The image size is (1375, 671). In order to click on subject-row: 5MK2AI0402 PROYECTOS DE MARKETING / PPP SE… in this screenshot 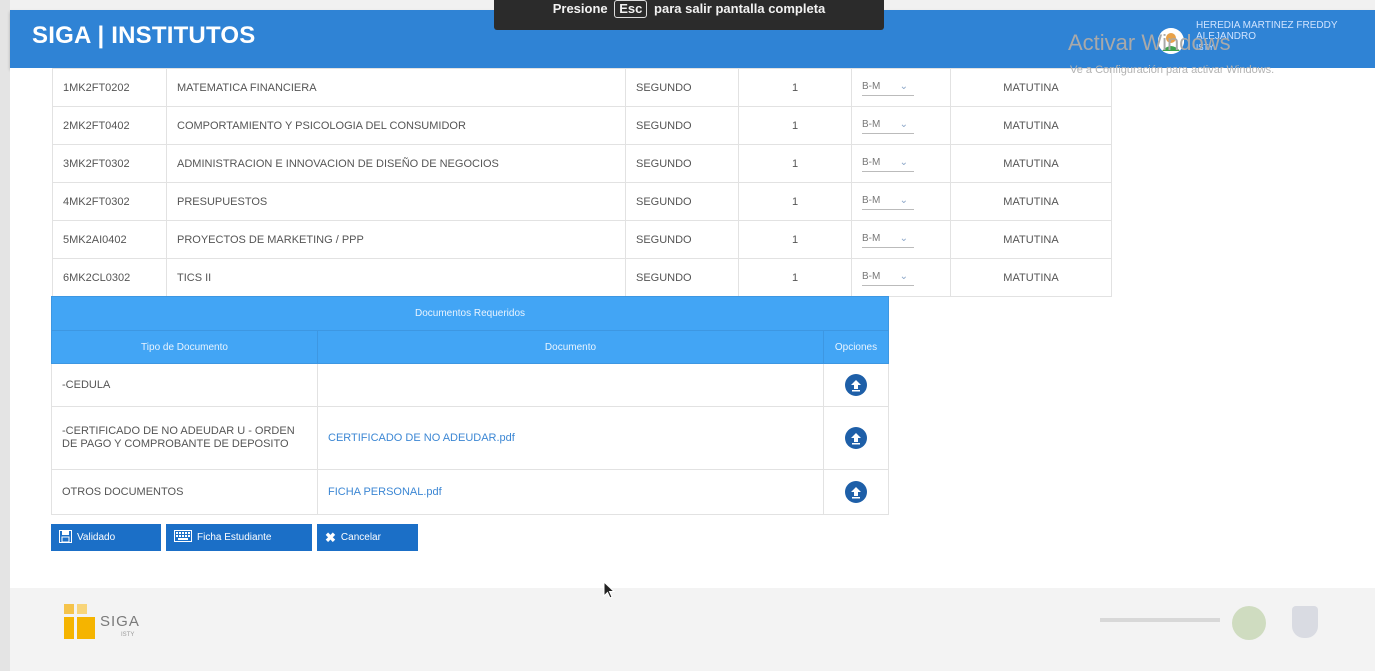, I will do `click(582, 239)`.